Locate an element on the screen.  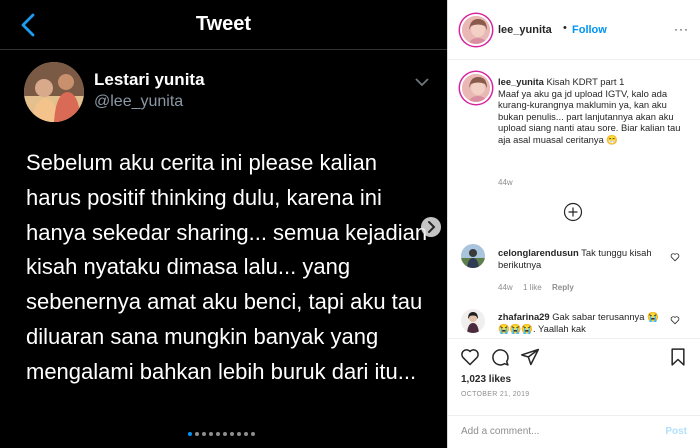
comment-like-count: 1 like is located at coordinates (532, 287).